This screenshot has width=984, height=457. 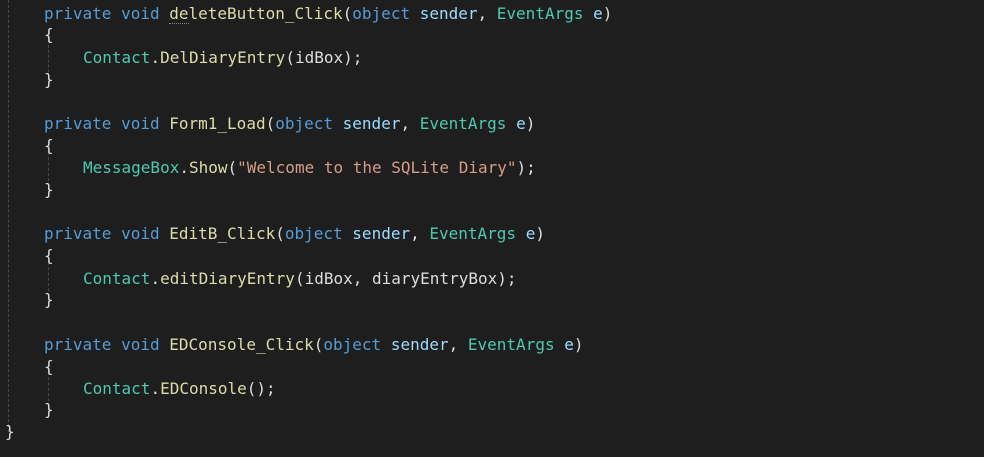 I want to click on method-call: Show, so click(x=208, y=167).